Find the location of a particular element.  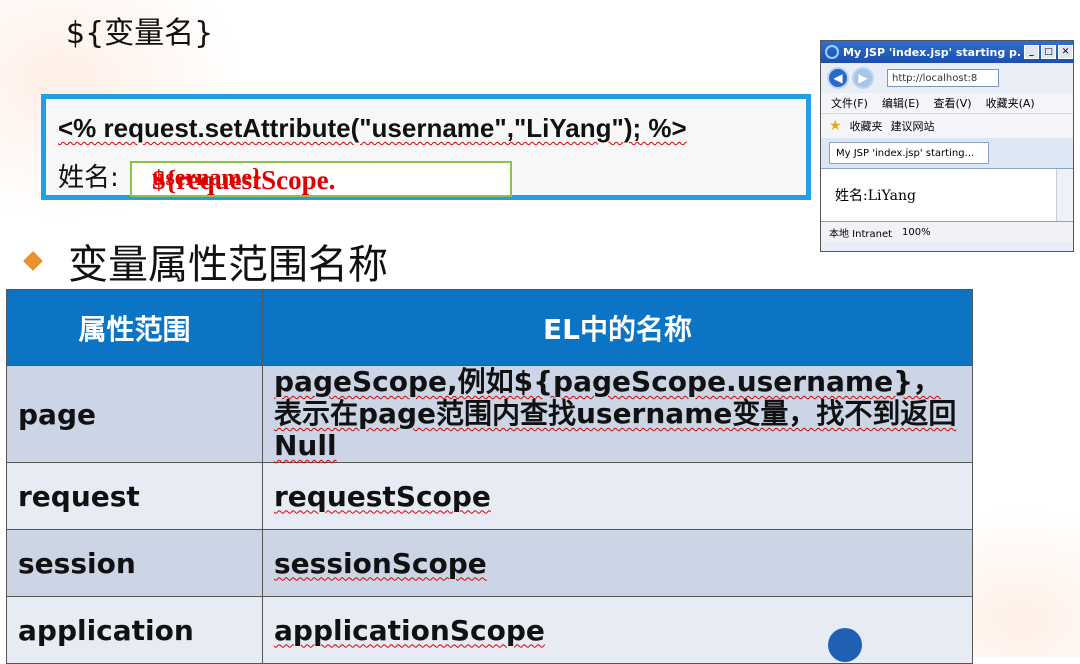

el-name-cell: applicationScope is located at coordinates (617, 630).